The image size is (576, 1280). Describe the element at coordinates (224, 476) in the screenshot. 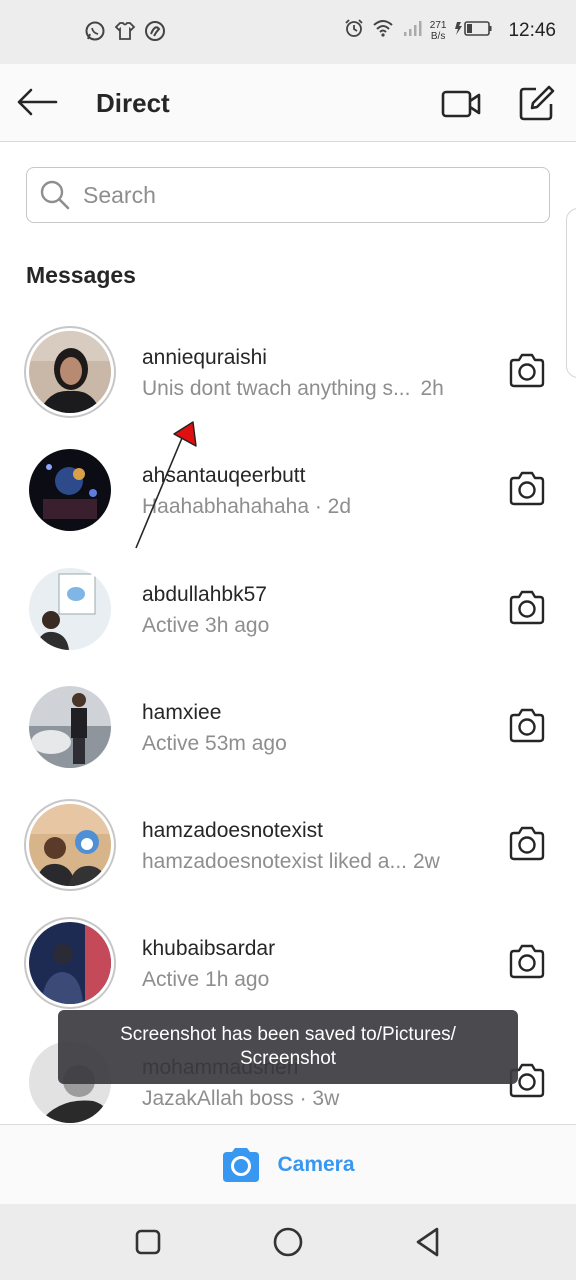

I see `message-username: ahsantauqeerbutt` at that location.